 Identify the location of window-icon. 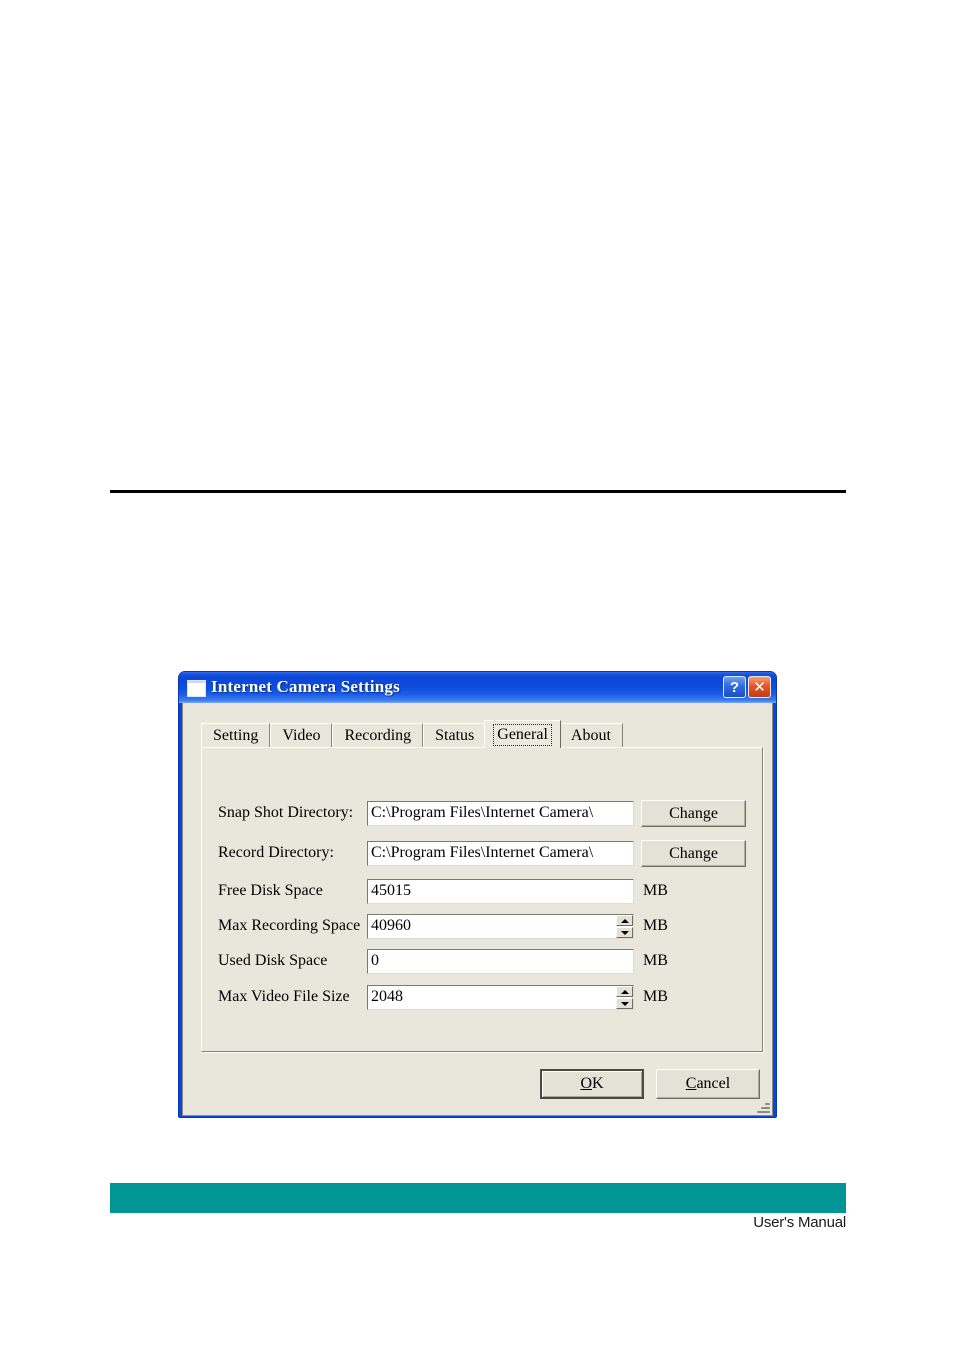
(196, 688).